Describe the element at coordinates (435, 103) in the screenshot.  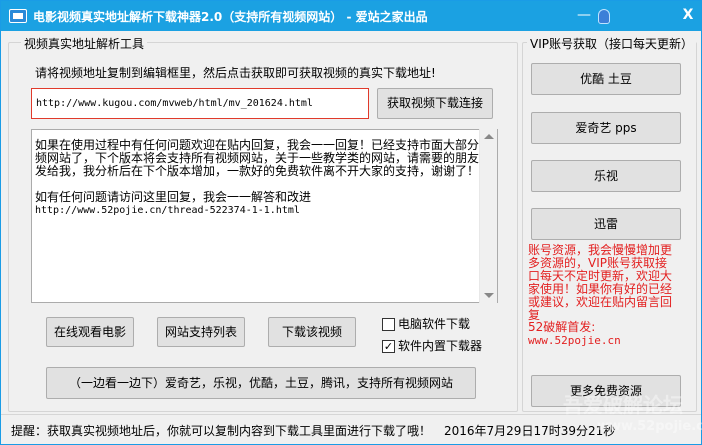
I see `fetch-link-button: 获取视频下载连接` at that location.